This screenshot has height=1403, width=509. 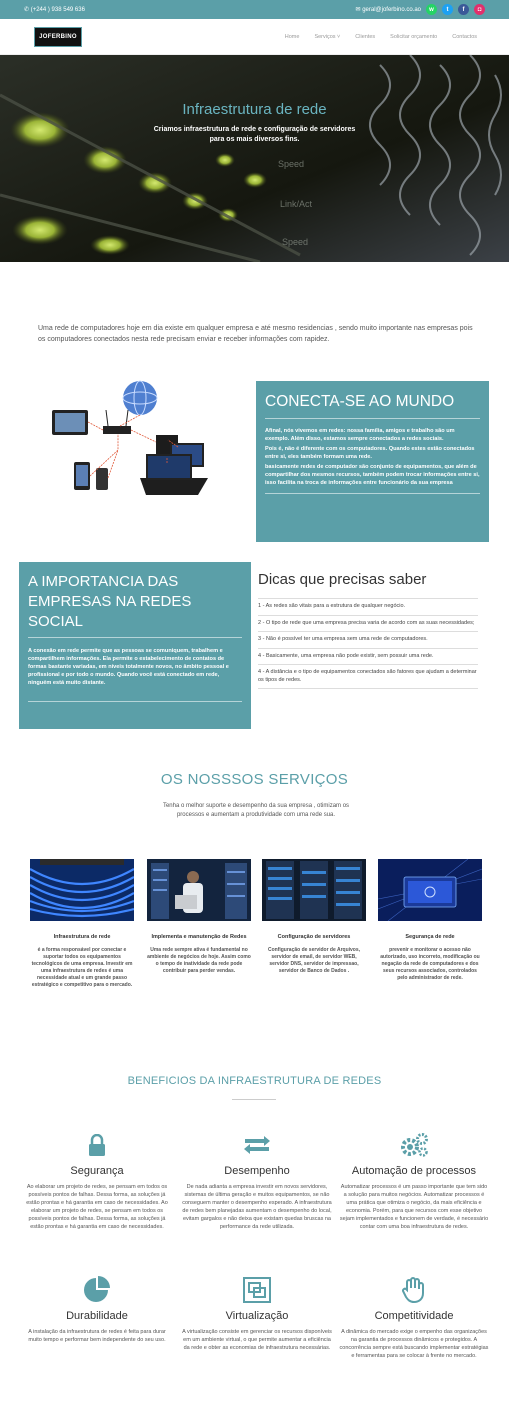 I want to click on email-link: ✉ geral@joferbino.co.ao, so click(x=389, y=9).